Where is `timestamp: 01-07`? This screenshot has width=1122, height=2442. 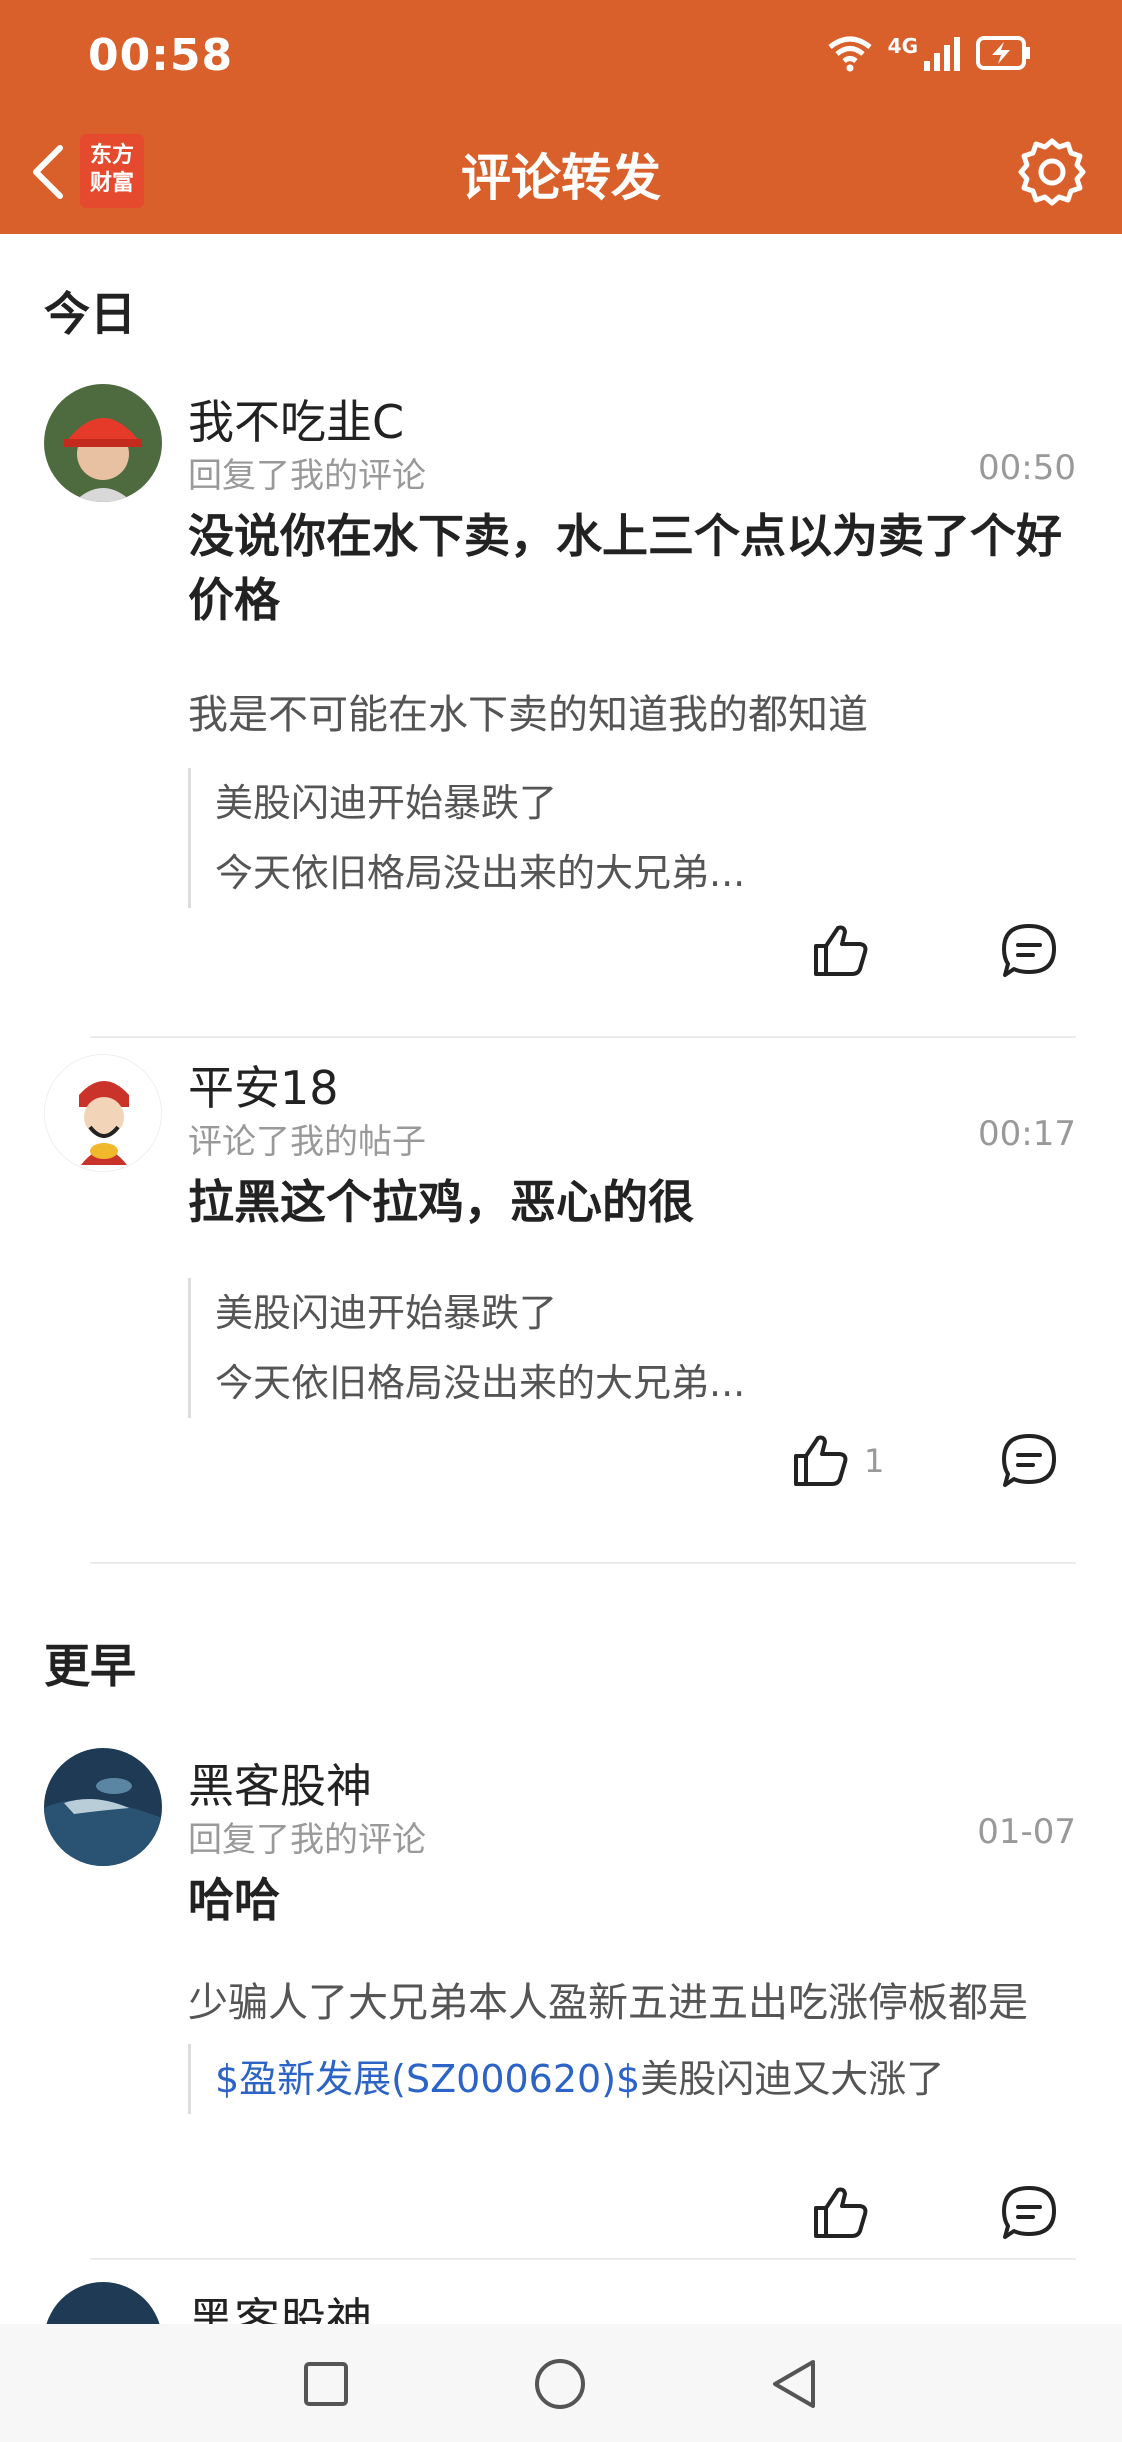 timestamp: 01-07 is located at coordinates (1026, 1832).